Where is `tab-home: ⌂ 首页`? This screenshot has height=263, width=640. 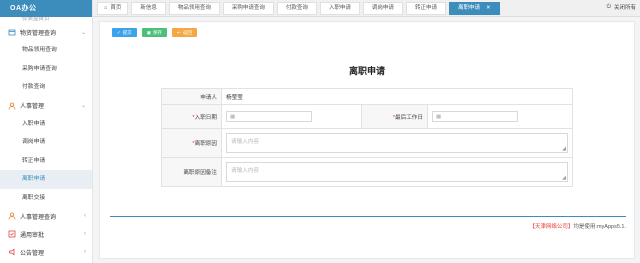
tab-home: ⌂ 首页 is located at coordinates (113, 8).